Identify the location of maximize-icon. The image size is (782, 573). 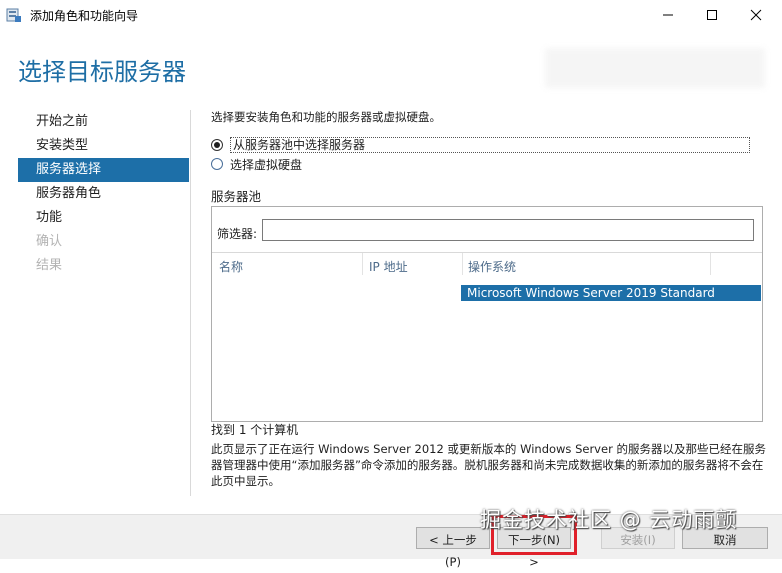
(712, 15).